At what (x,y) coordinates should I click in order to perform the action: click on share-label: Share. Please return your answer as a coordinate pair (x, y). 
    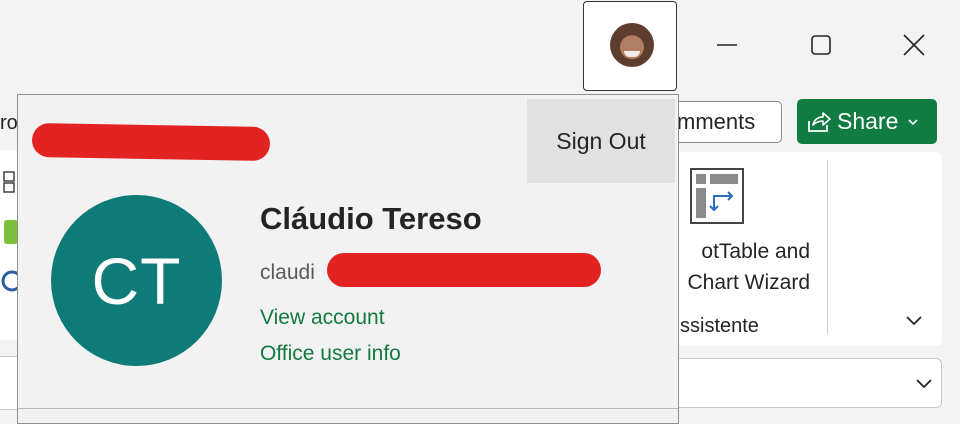
    Looking at the image, I should click on (868, 121).